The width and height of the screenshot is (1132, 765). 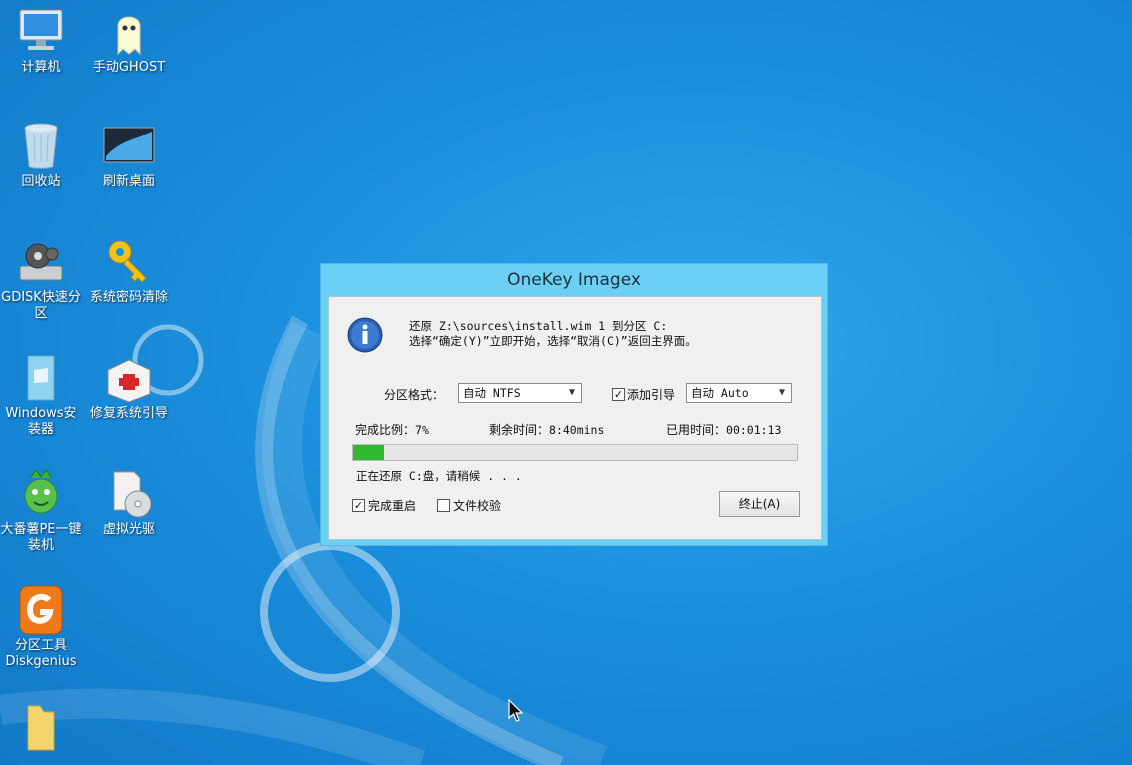 I want to click on desktop-icon-manual-ghost: 手动GHOST, so click(x=129, y=41).